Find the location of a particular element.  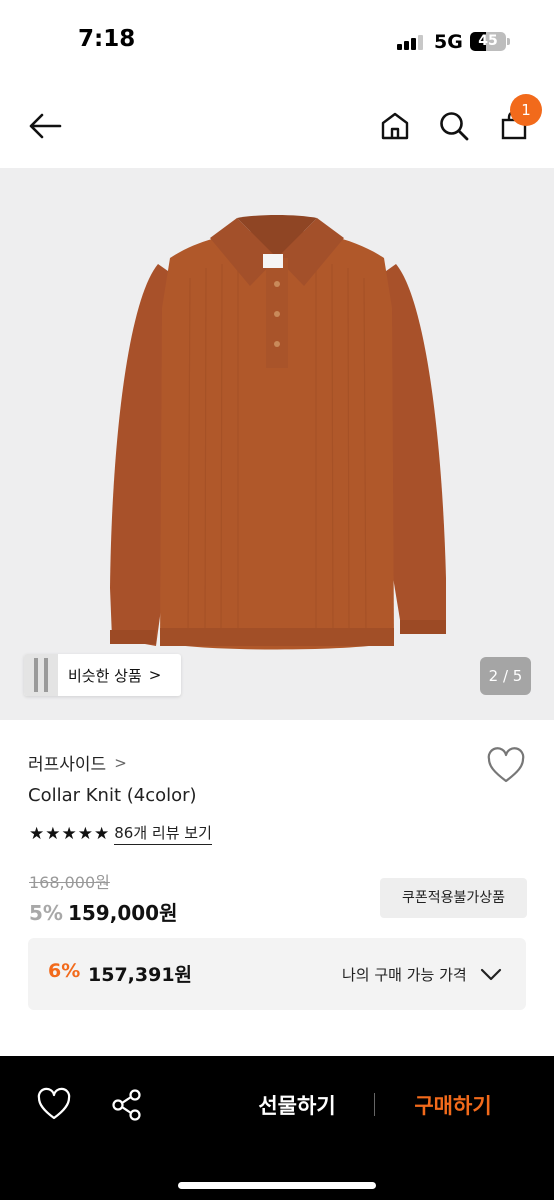

search-icon is located at coordinates (454, 126).